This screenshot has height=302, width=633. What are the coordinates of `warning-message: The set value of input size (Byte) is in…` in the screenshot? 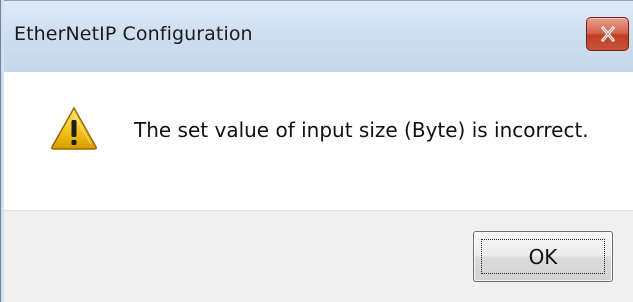 It's located at (361, 130).